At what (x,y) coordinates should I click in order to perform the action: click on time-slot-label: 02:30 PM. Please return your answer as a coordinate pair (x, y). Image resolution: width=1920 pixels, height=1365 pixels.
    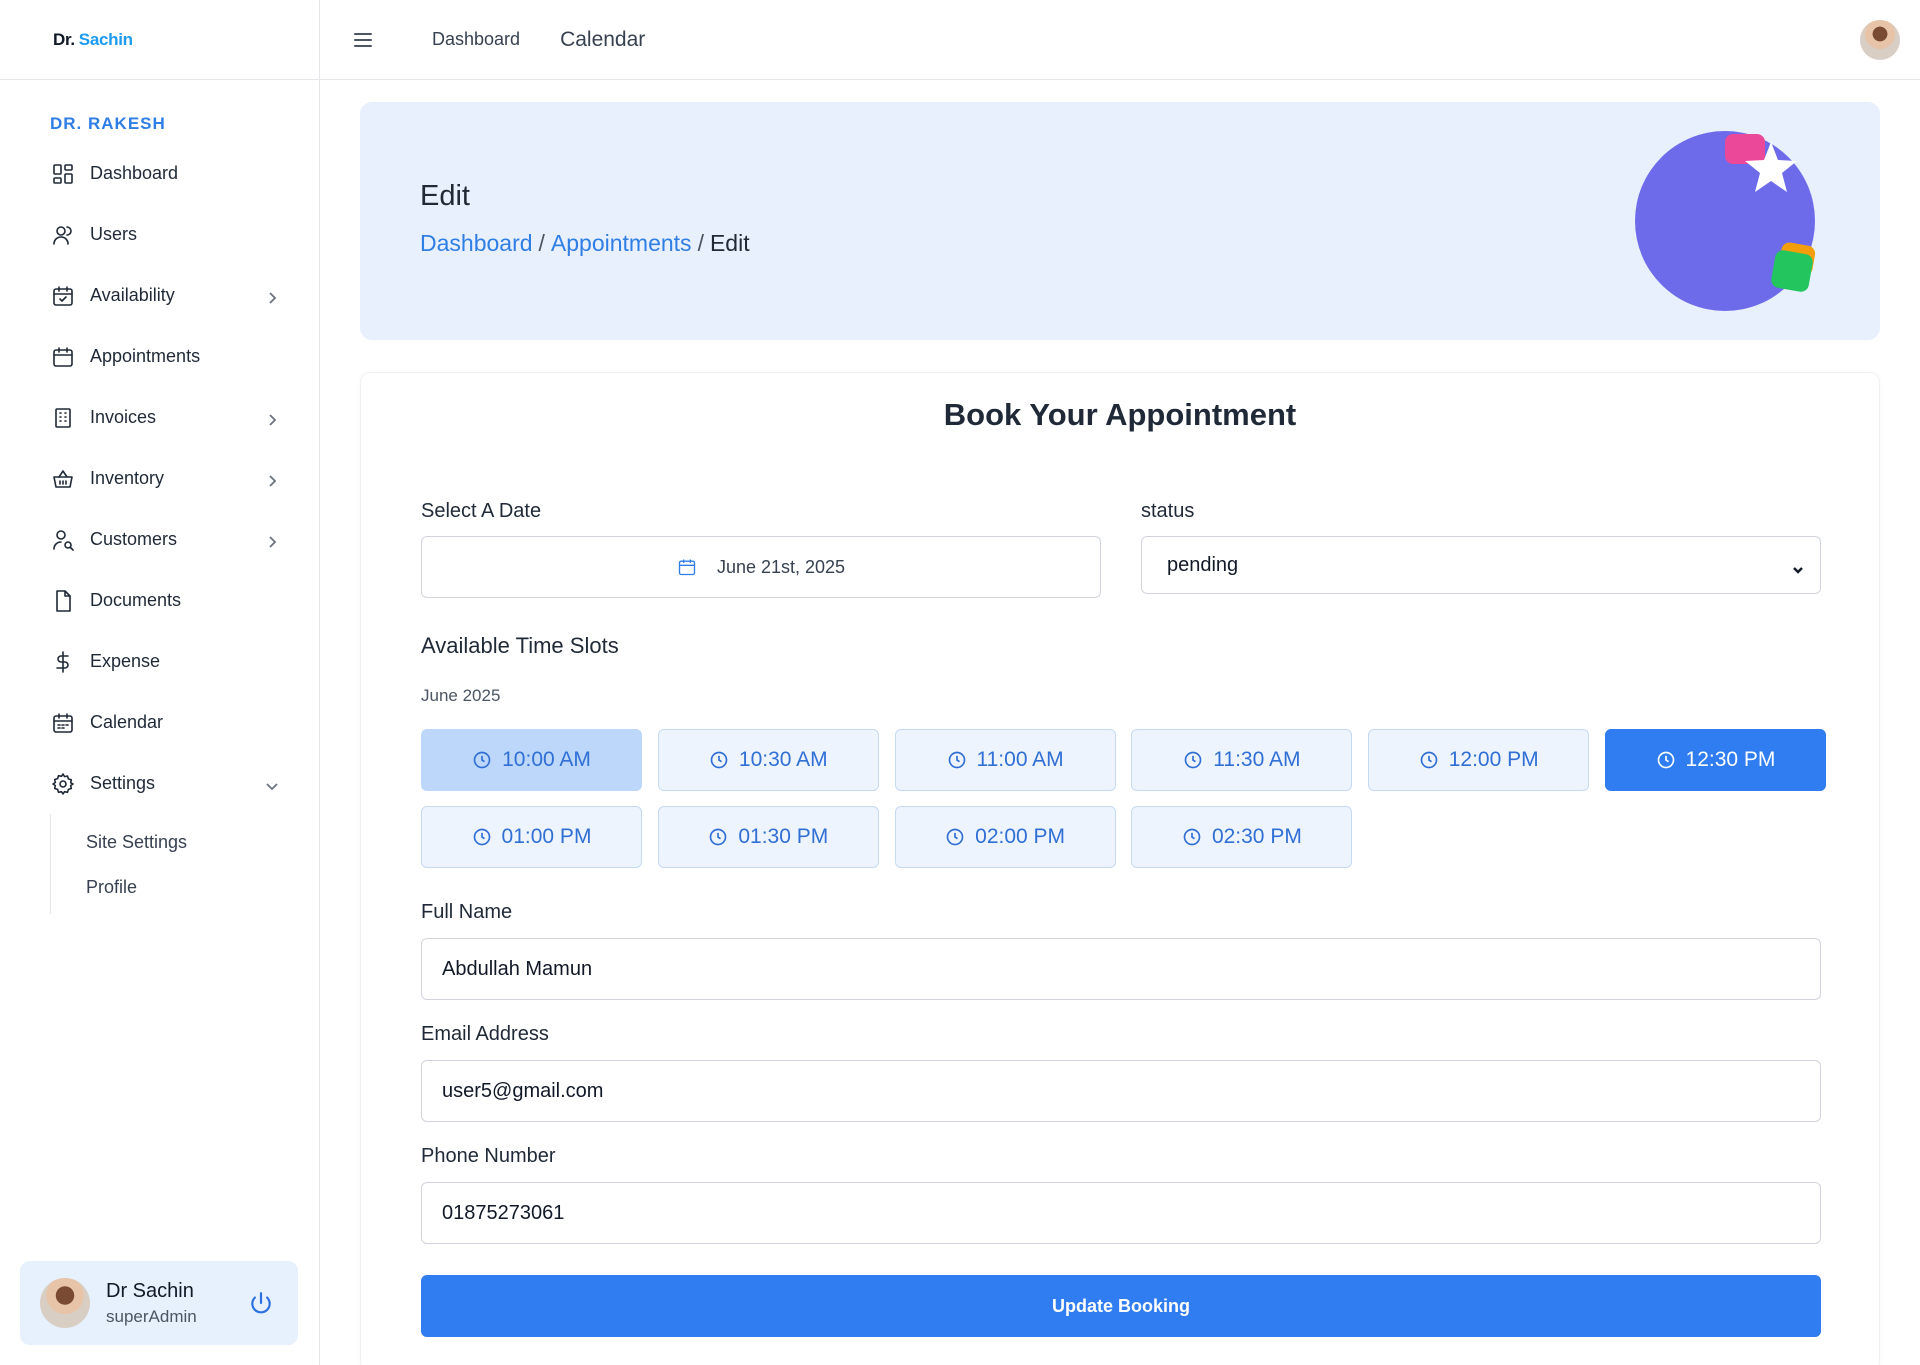
    Looking at the image, I should click on (1256, 836).